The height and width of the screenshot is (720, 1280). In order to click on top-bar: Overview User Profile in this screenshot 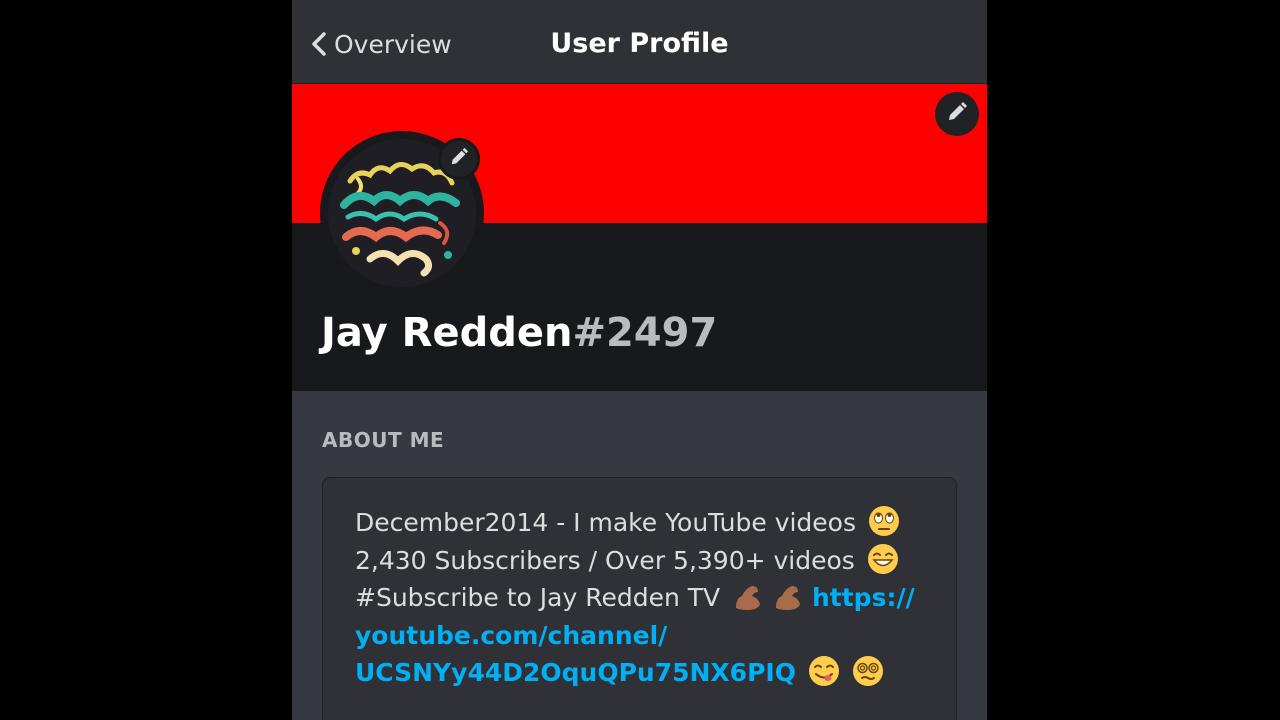, I will do `click(639, 42)`.